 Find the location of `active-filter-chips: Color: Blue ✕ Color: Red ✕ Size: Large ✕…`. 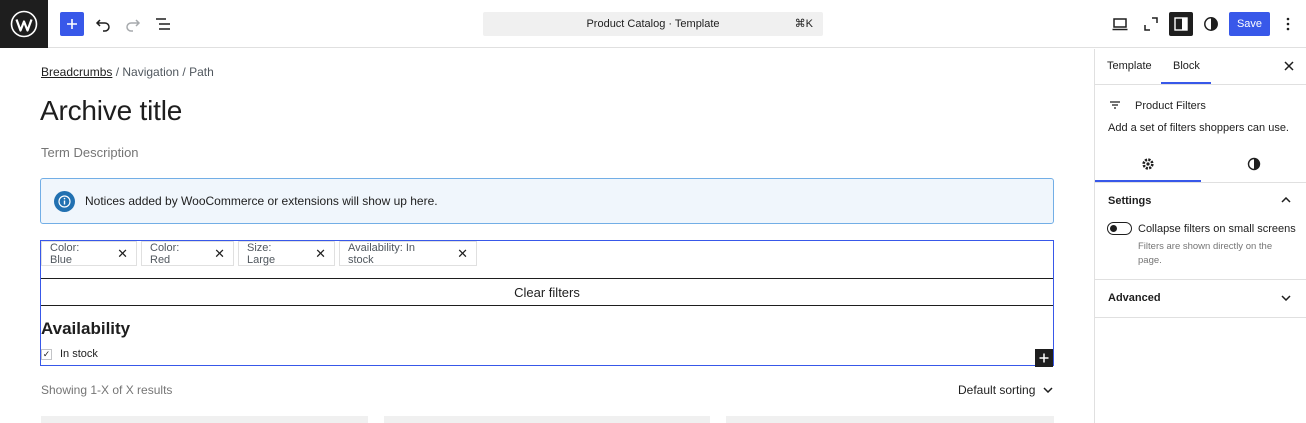

active-filter-chips: Color: Blue ✕ Color: Red ✕ Size: Large ✕… is located at coordinates (261, 259).